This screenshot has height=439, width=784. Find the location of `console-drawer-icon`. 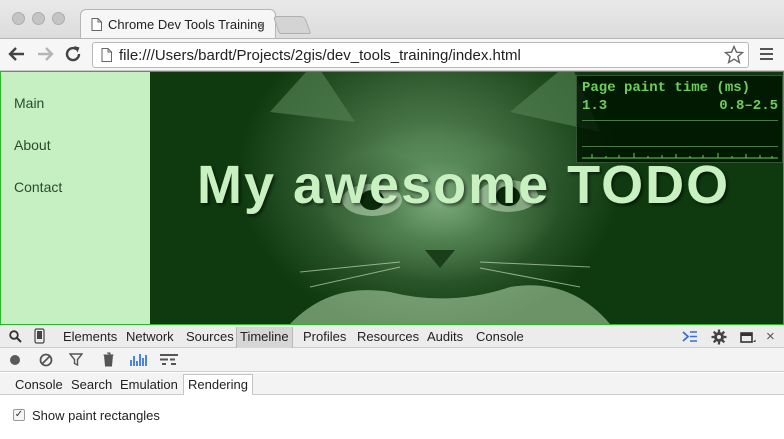

console-drawer-icon is located at coordinates (690, 336).